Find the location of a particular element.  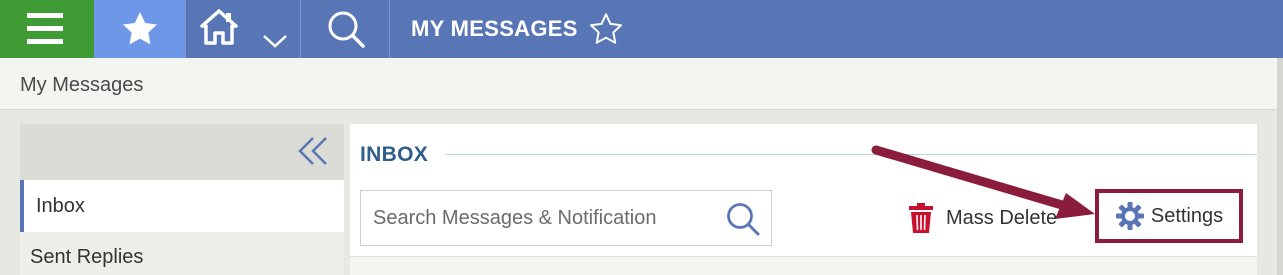

trash-icon is located at coordinates (921, 218).